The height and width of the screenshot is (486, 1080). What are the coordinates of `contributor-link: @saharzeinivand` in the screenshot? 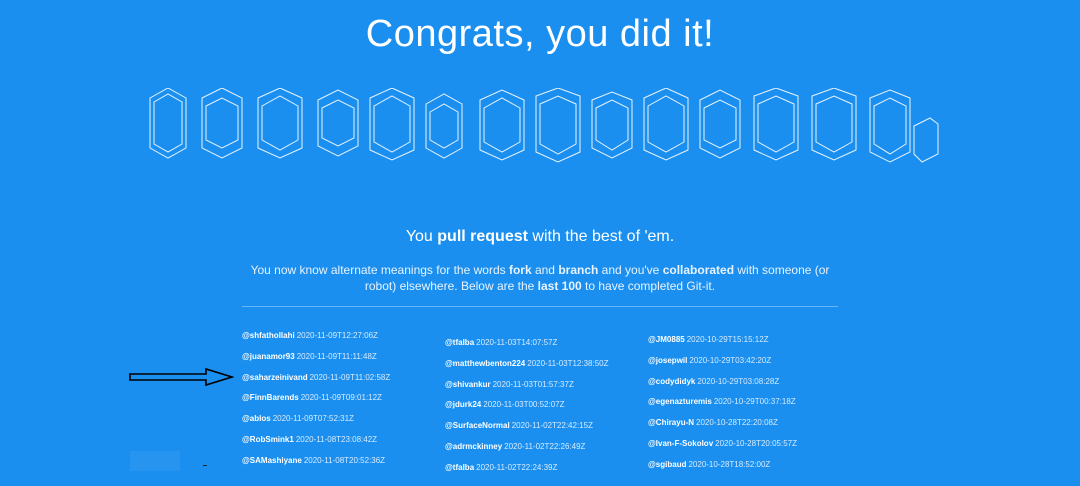 It's located at (275, 377).